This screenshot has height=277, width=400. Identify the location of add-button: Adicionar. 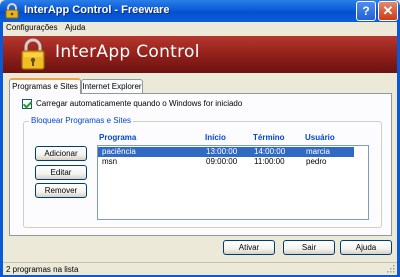
(61, 153).